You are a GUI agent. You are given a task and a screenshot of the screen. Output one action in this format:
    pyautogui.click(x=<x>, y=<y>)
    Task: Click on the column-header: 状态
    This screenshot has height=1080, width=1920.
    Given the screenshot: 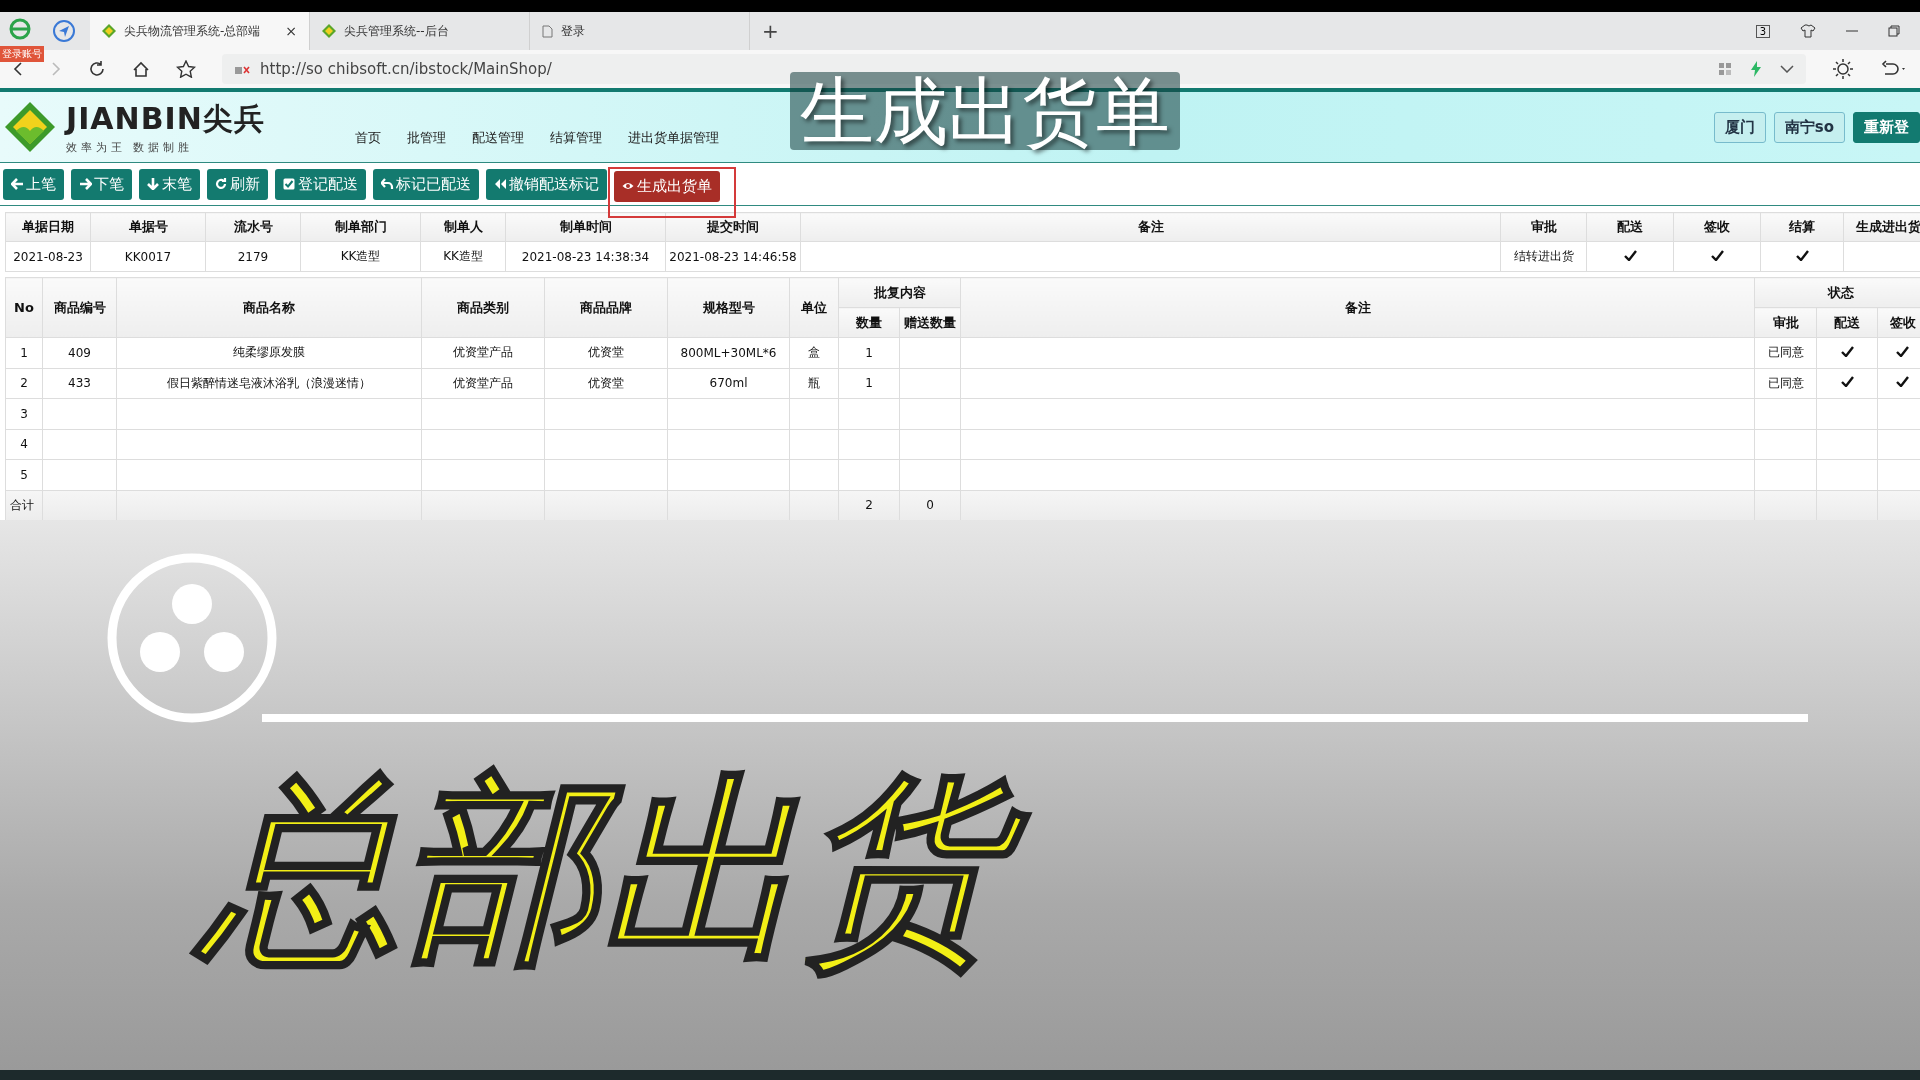 What is the action you would take?
    pyautogui.click(x=1837, y=292)
    